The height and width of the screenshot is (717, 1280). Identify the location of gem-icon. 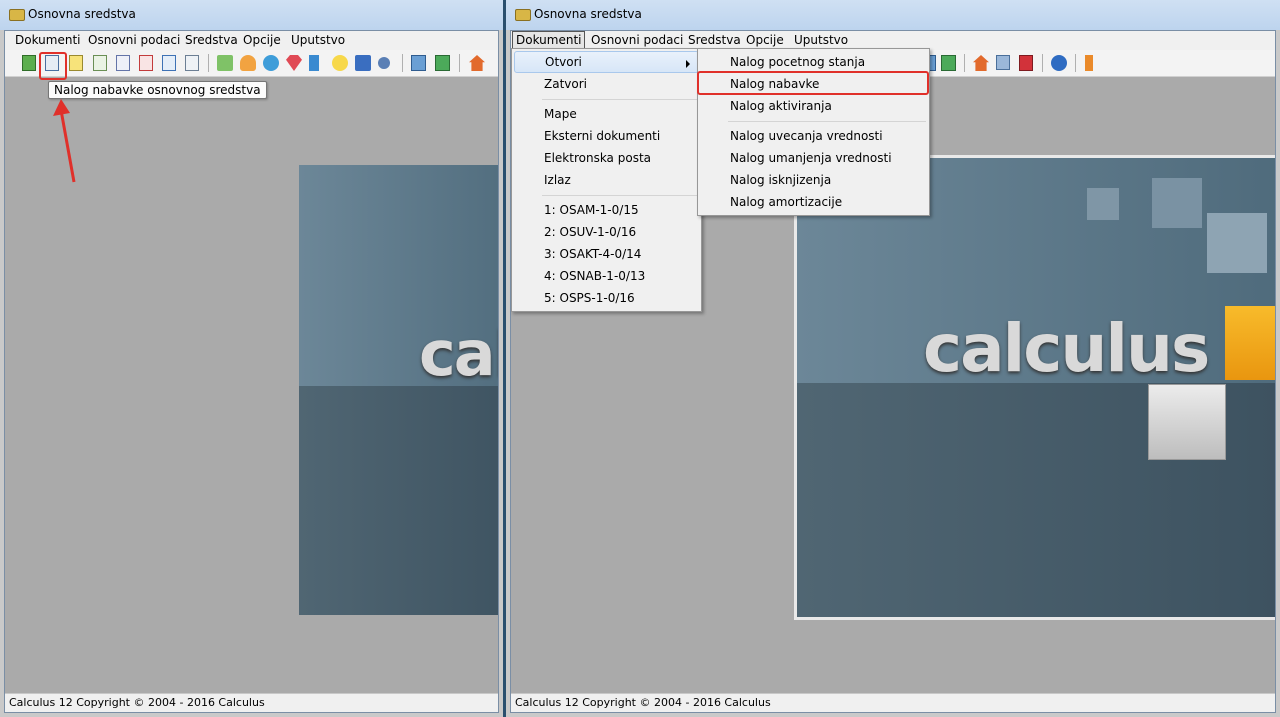
(294, 63).